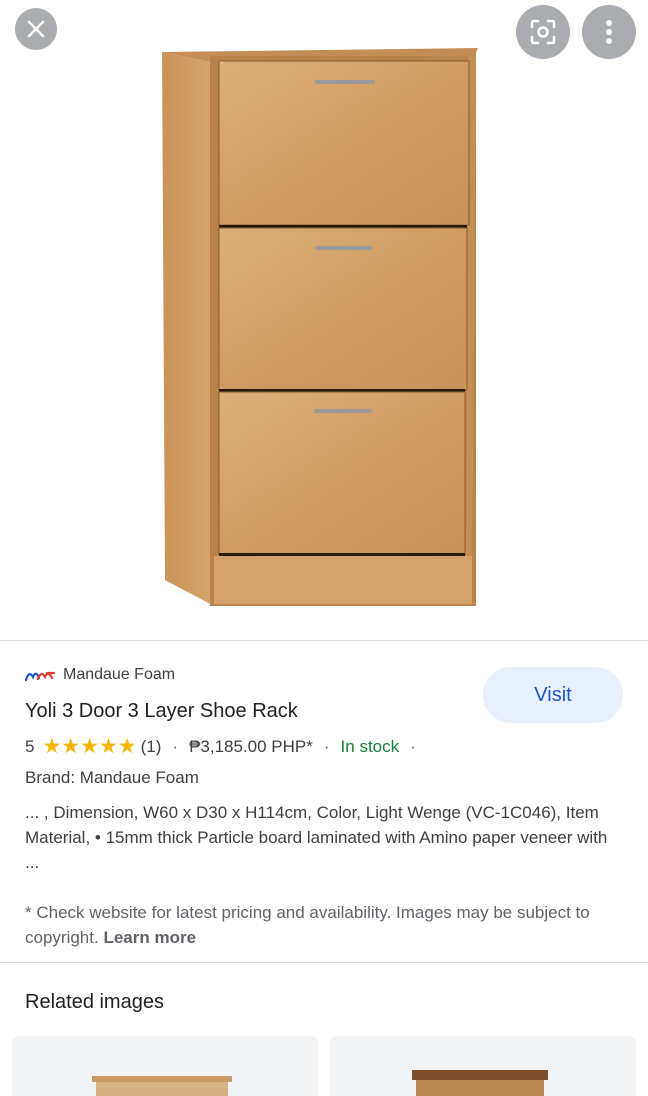 The width and height of the screenshot is (648, 1096). I want to click on stock-status: In stock, so click(370, 746).